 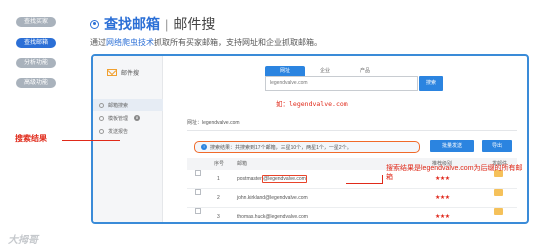 I want to click on search-button: 搜索, so click(x=431, y=83).